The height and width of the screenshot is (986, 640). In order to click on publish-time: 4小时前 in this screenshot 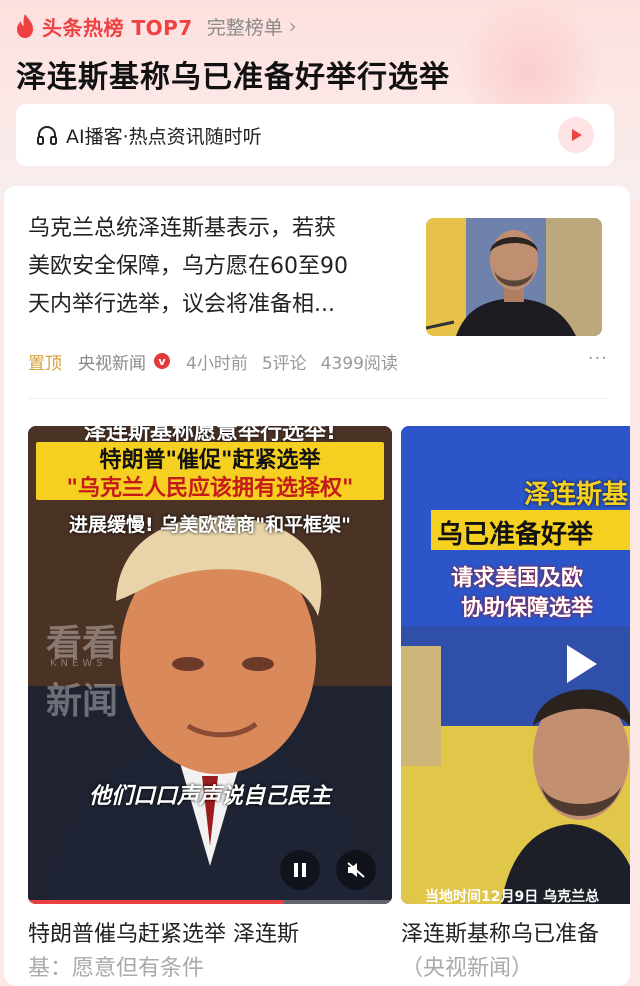, I will do `click(217, 363)`.